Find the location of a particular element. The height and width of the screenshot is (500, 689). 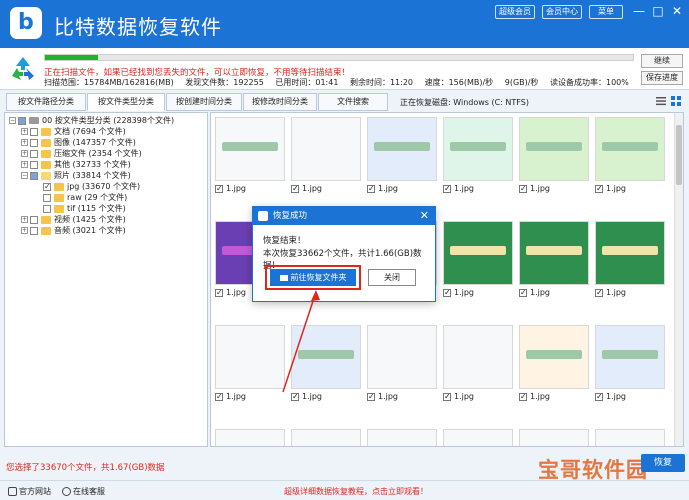

maximize-icon: □ is located at coordinates (658, 11).